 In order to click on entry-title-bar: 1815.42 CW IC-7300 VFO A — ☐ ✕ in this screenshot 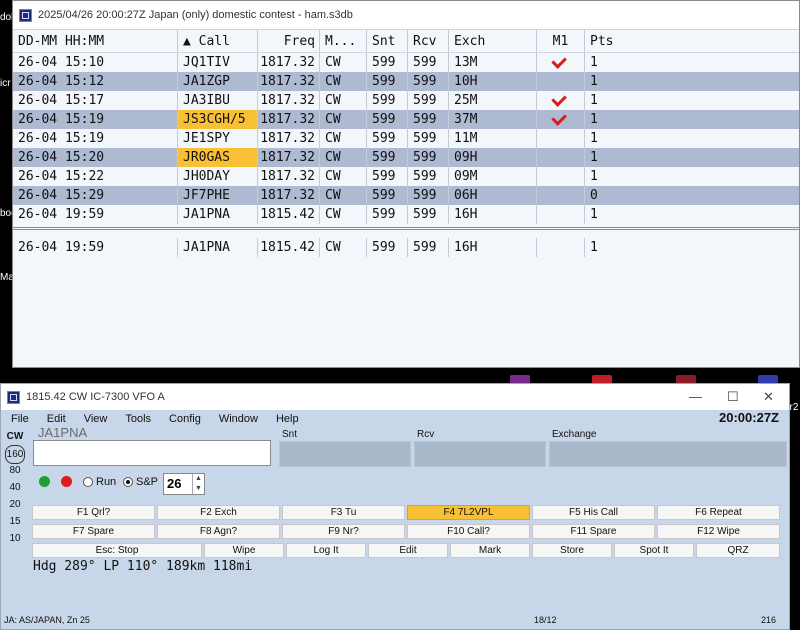, I will do `click(395, 397)`.